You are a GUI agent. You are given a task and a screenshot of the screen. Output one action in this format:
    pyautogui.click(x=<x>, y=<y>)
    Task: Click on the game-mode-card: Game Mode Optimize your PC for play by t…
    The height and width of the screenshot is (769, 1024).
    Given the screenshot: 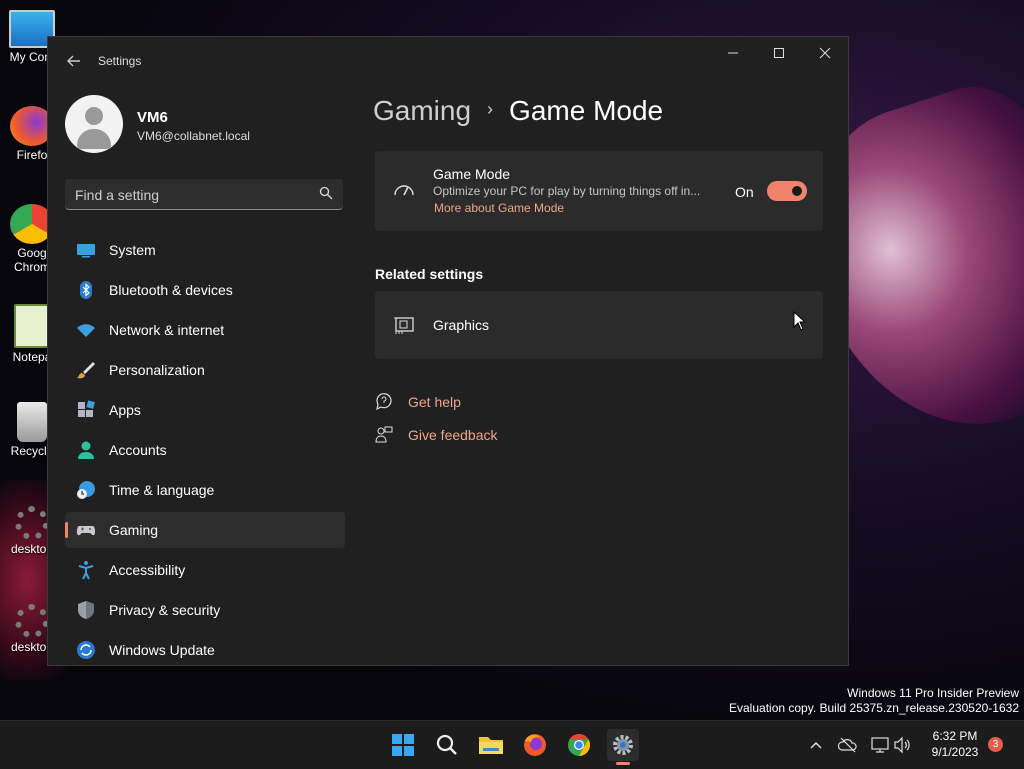 What is the action you would take?
    pyautogui.click(x=599, y=191)
    